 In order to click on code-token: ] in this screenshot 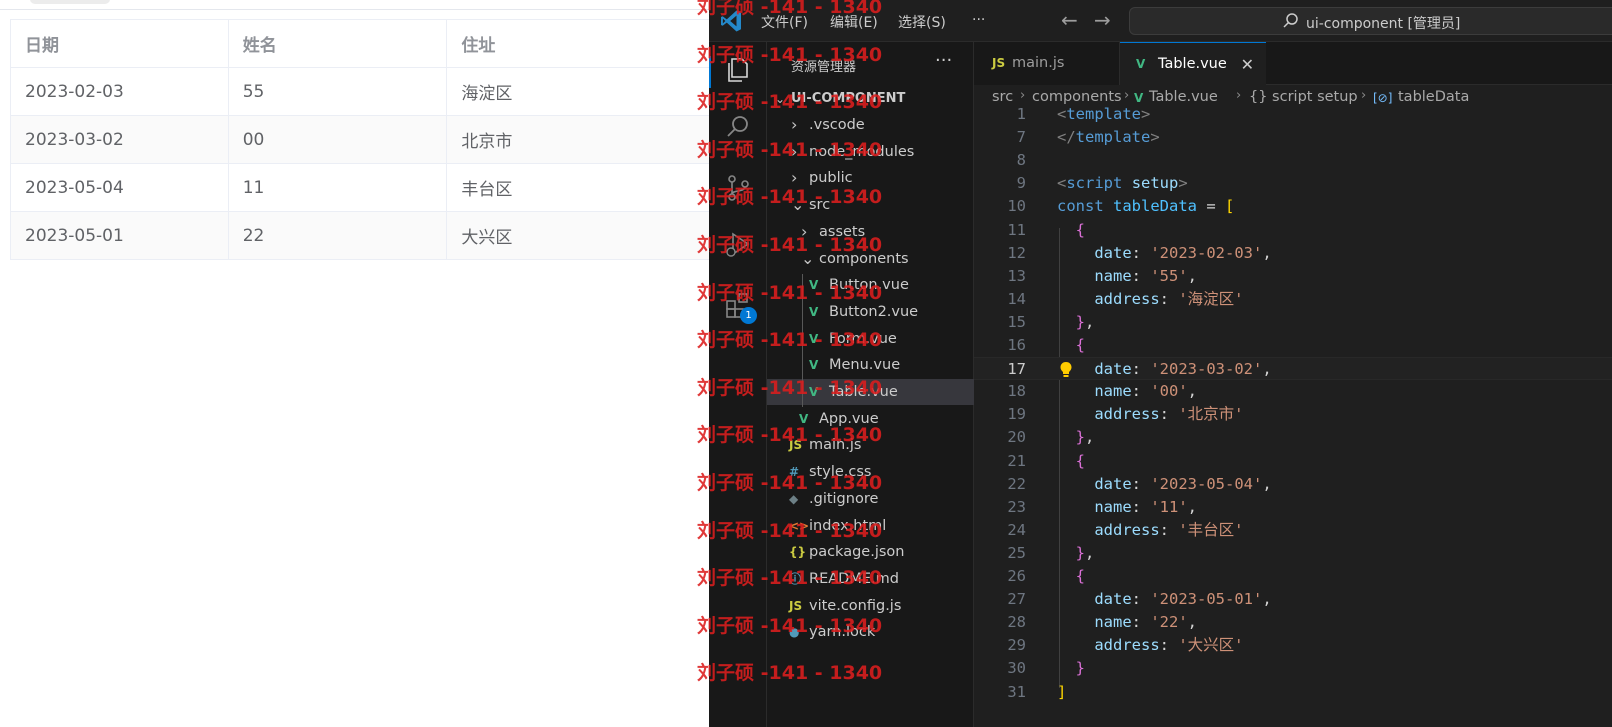, I will do `click(1062, 691)`.